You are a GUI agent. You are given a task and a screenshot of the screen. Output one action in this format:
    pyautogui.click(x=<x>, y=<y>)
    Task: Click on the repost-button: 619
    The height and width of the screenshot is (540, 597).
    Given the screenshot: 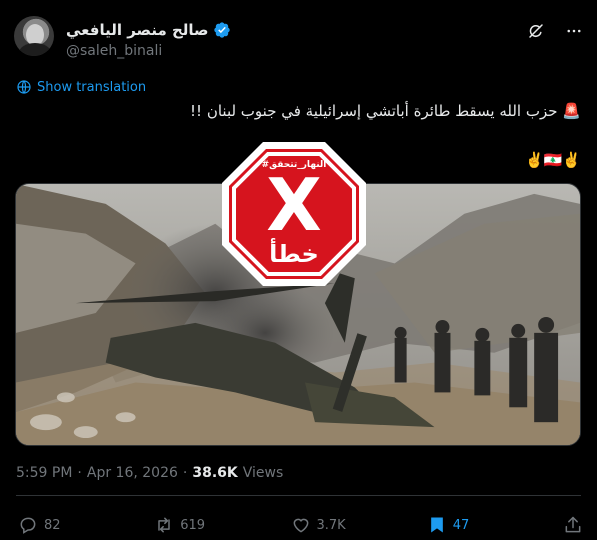 What is the action you would take?
    pyautogui.click(x=214, y=525)
    